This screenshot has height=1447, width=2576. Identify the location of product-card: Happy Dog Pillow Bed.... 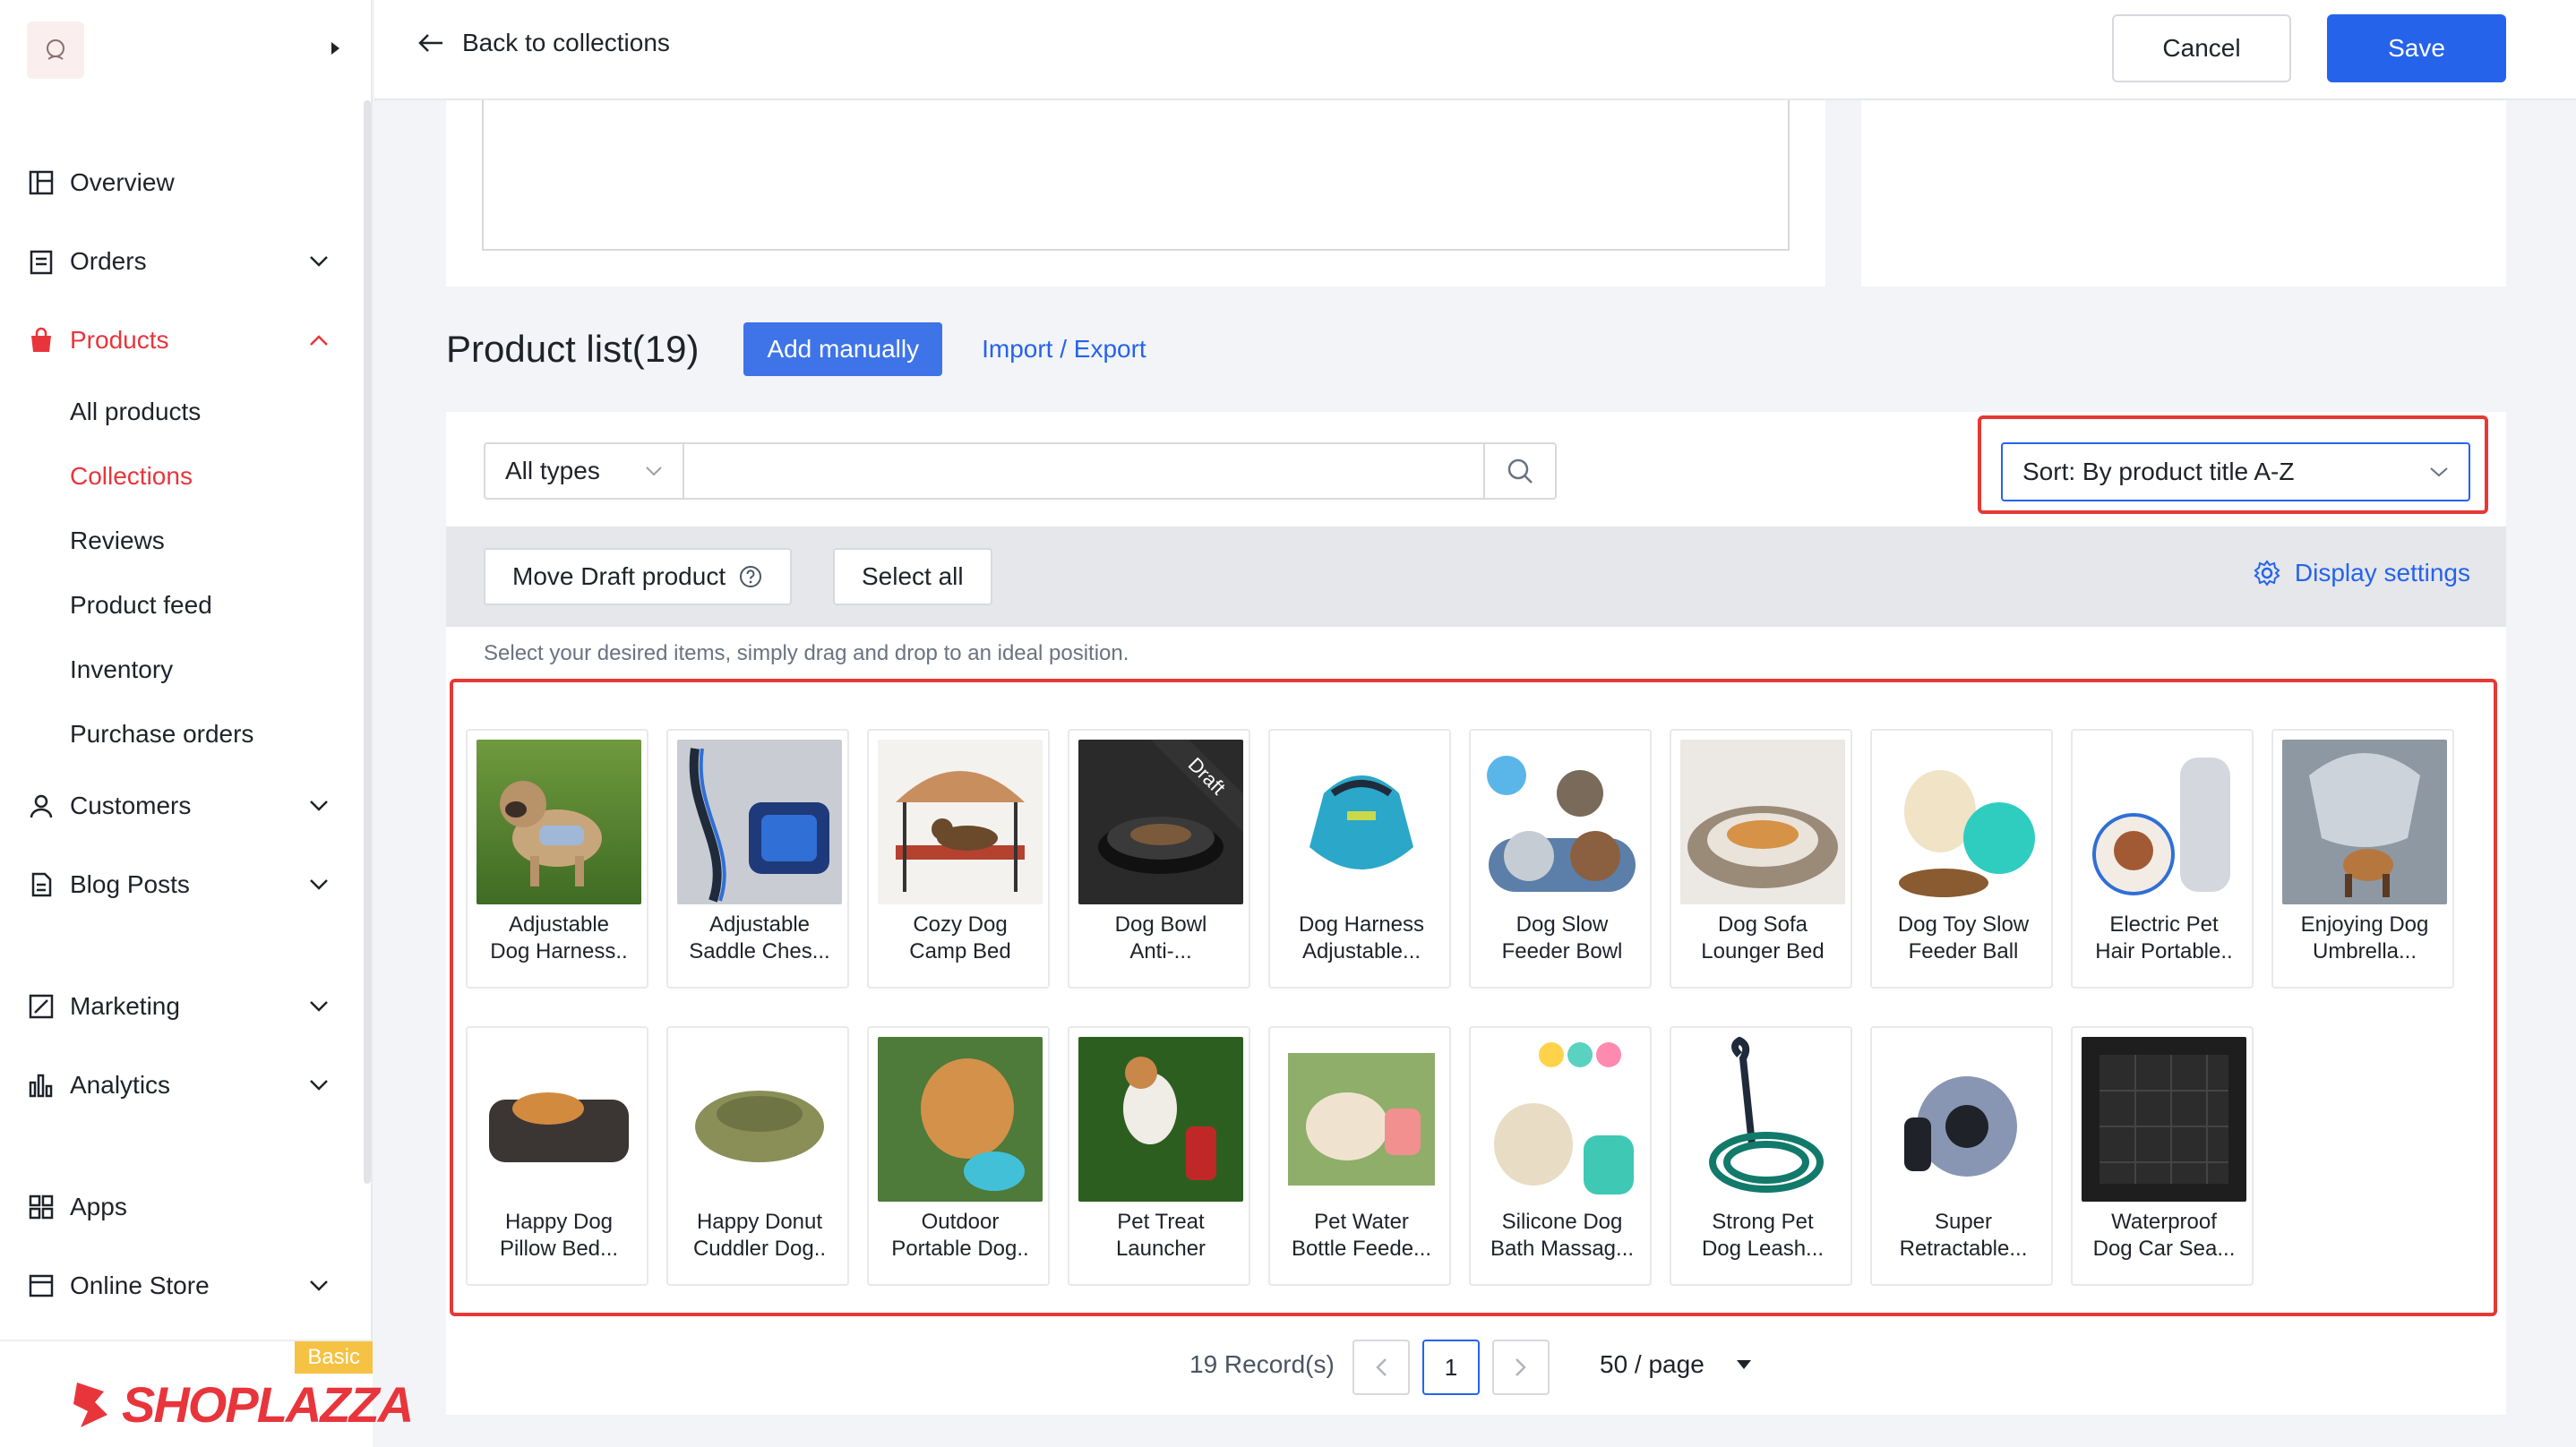
(557, 1156).